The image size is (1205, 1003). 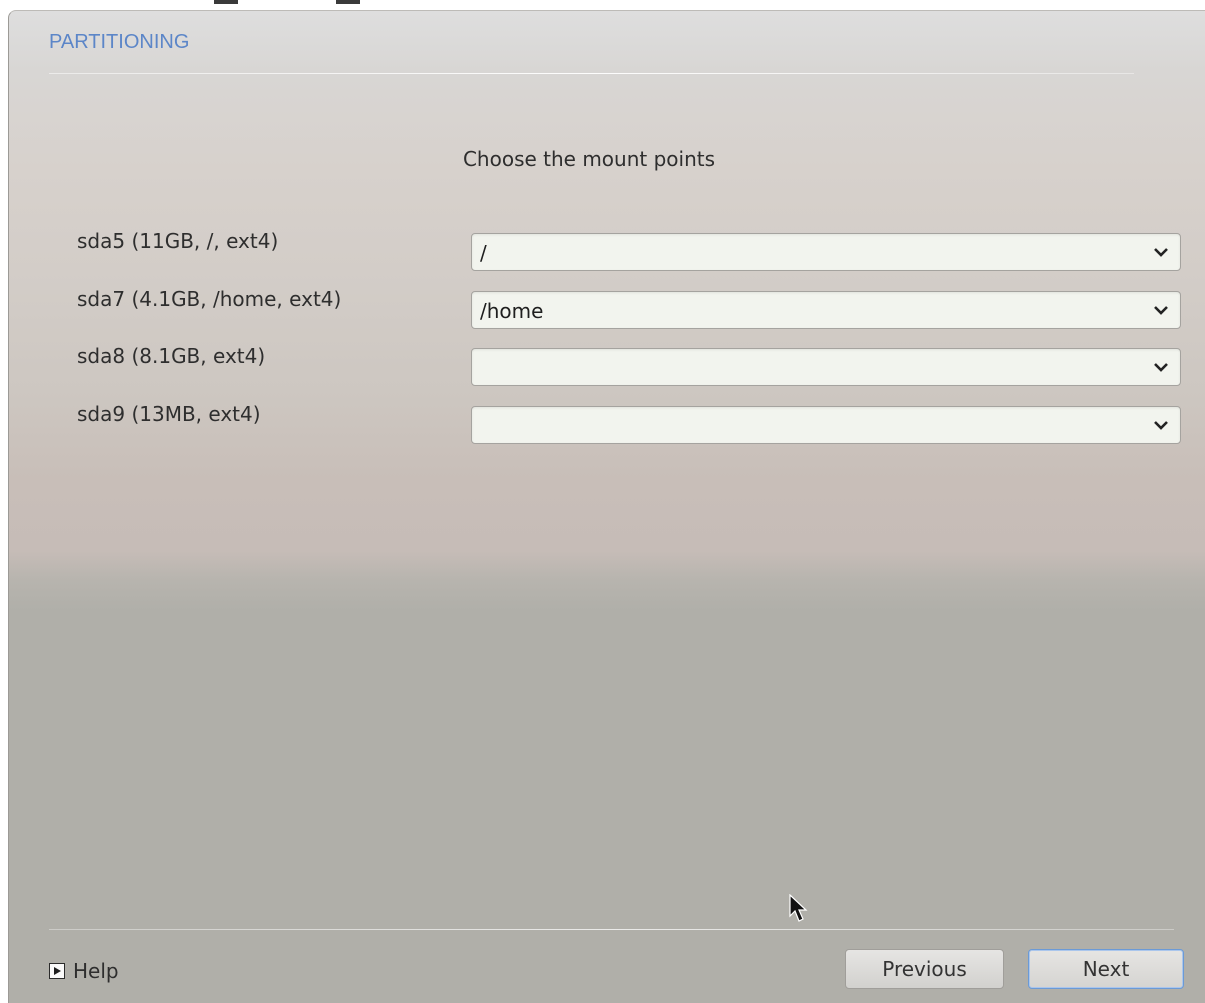 What do you see at coordinates (1106, 969) in the screenshot?
I see `next-button: Next` at bounding box center [1106, 969].